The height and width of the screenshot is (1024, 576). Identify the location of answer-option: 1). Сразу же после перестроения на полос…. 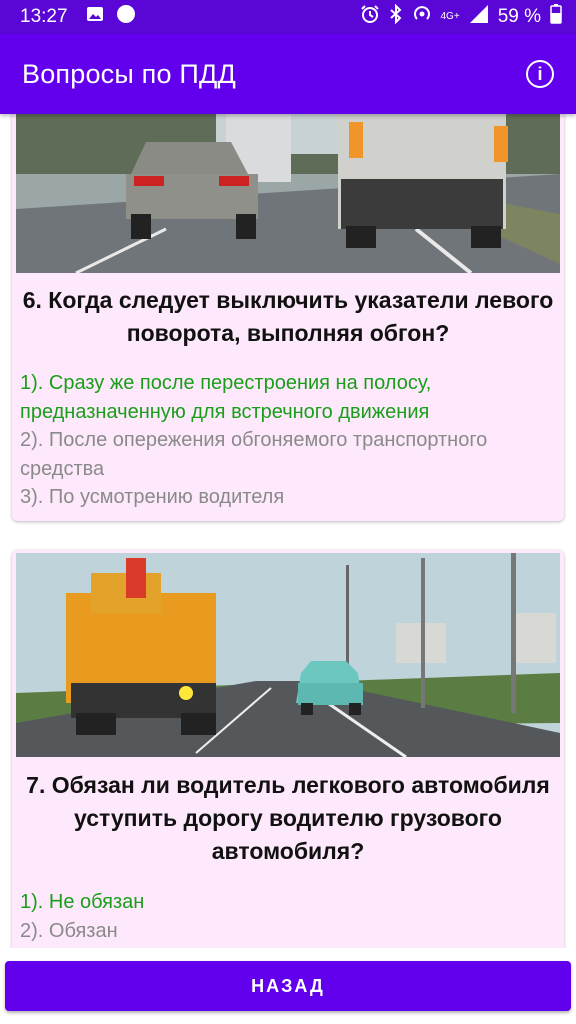
(288, 397).